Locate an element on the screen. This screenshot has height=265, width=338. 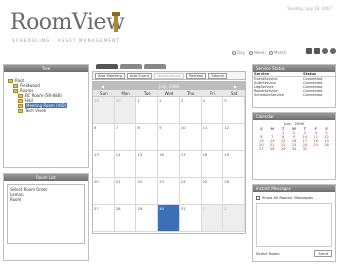
view-mode-week: Week is located at coordinates (256, 52).